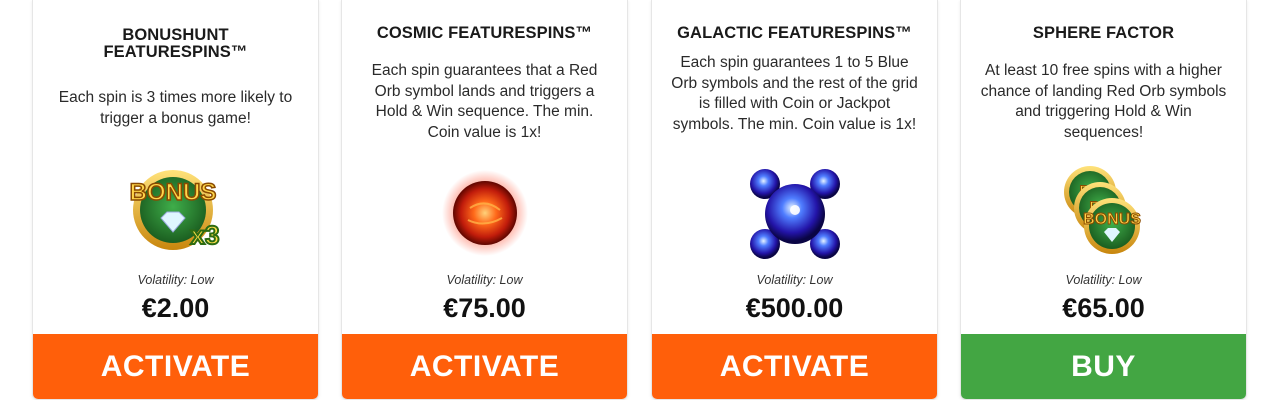  Describe the element at coordinates (176, 210) in the screenshot. I see `bonus-x3-coin-icon: BONUS x3` at that location.